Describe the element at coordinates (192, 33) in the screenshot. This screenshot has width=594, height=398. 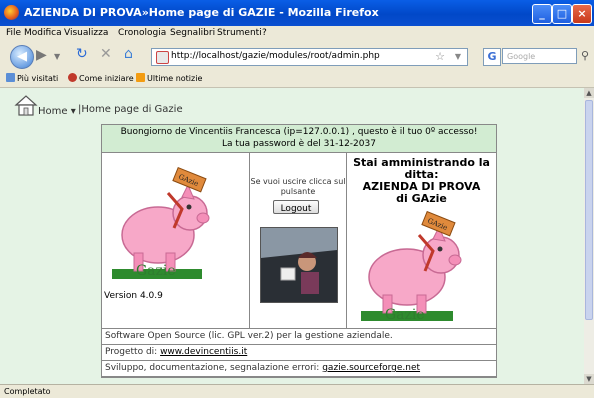
I see `menu-segnalibri: Segnalibri` at that location.